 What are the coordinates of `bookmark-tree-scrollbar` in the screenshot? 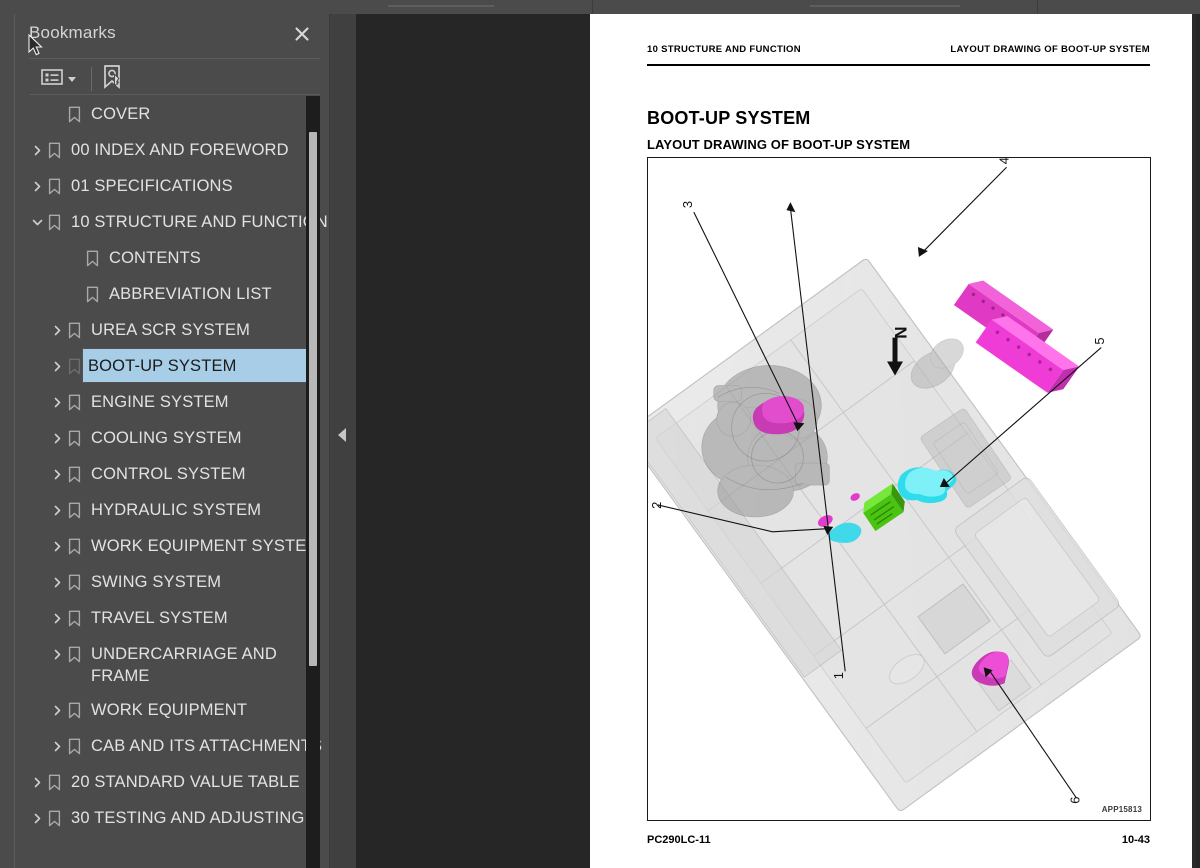 It's located at (313, 482).